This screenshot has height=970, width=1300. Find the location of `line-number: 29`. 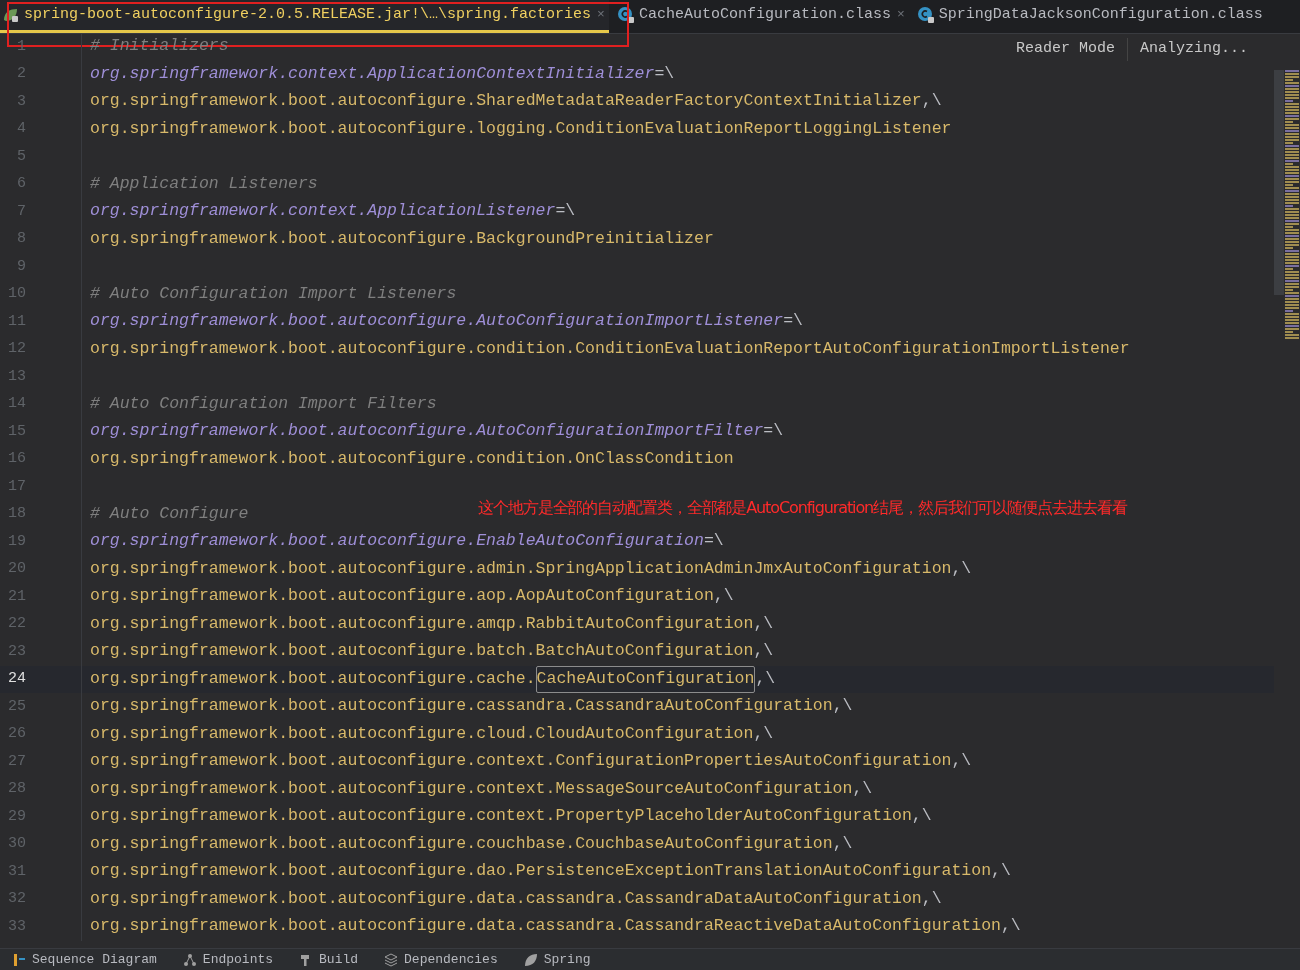

line-number: 29 is located at coordinates (17, 816).